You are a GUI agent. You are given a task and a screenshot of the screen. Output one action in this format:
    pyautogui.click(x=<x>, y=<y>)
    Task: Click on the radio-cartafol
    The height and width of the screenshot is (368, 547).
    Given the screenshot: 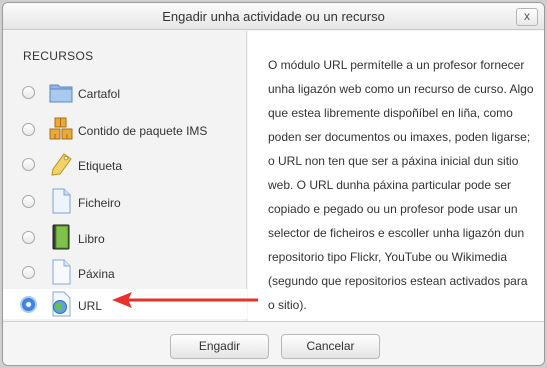 What is the action you would take?
    pyautogui.click(x=28, y=92)
    